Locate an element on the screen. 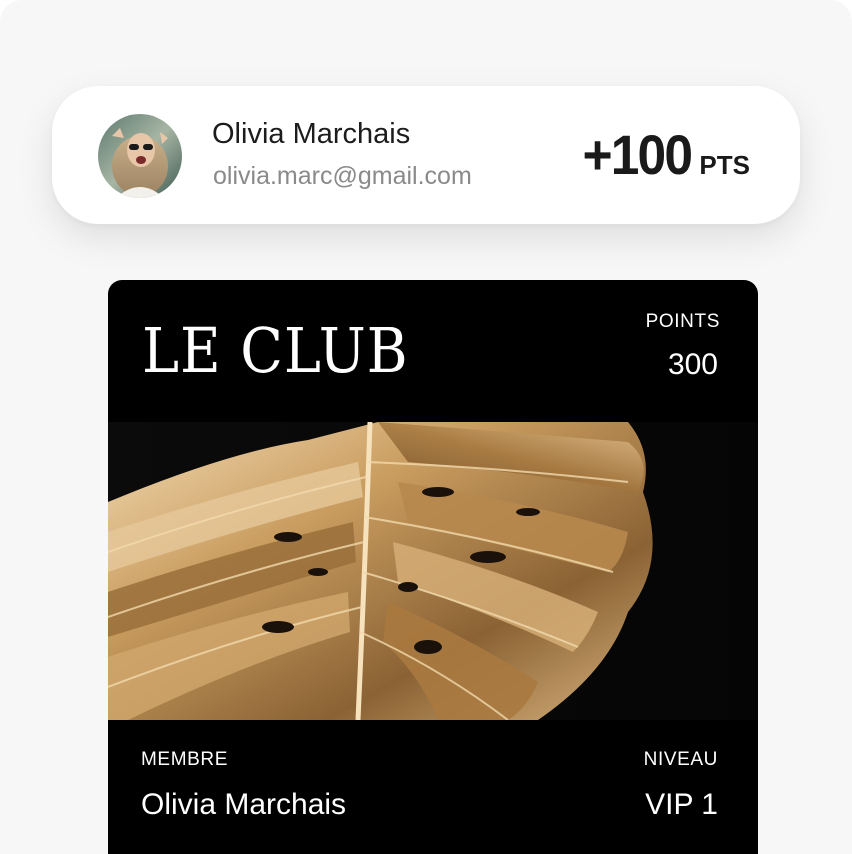  member-label: MEMBRE is located at coordinates (184, 759).